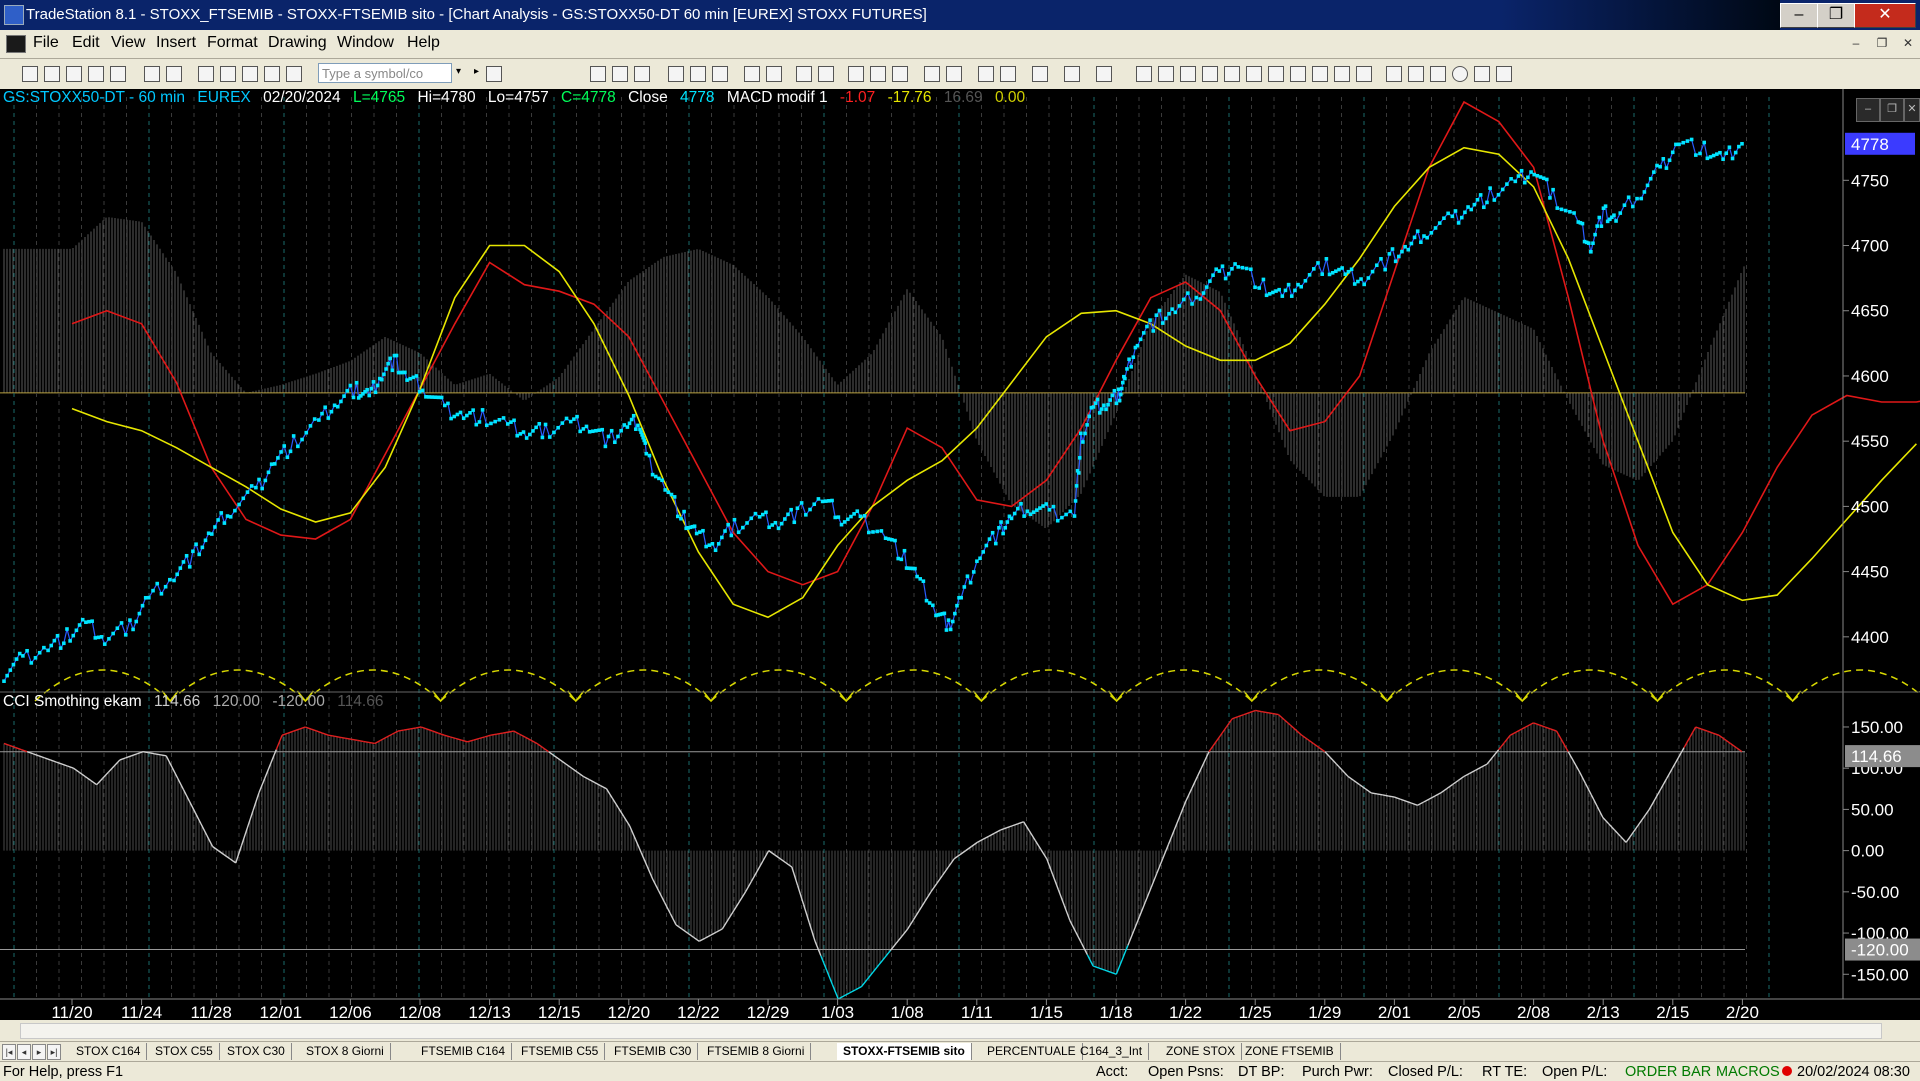 Image resolution: width=1920 pixels, height=1081 pixels. Describe the element at coordinates (1072, 74) in the screenshot. I see `alerts-icon` at that location.